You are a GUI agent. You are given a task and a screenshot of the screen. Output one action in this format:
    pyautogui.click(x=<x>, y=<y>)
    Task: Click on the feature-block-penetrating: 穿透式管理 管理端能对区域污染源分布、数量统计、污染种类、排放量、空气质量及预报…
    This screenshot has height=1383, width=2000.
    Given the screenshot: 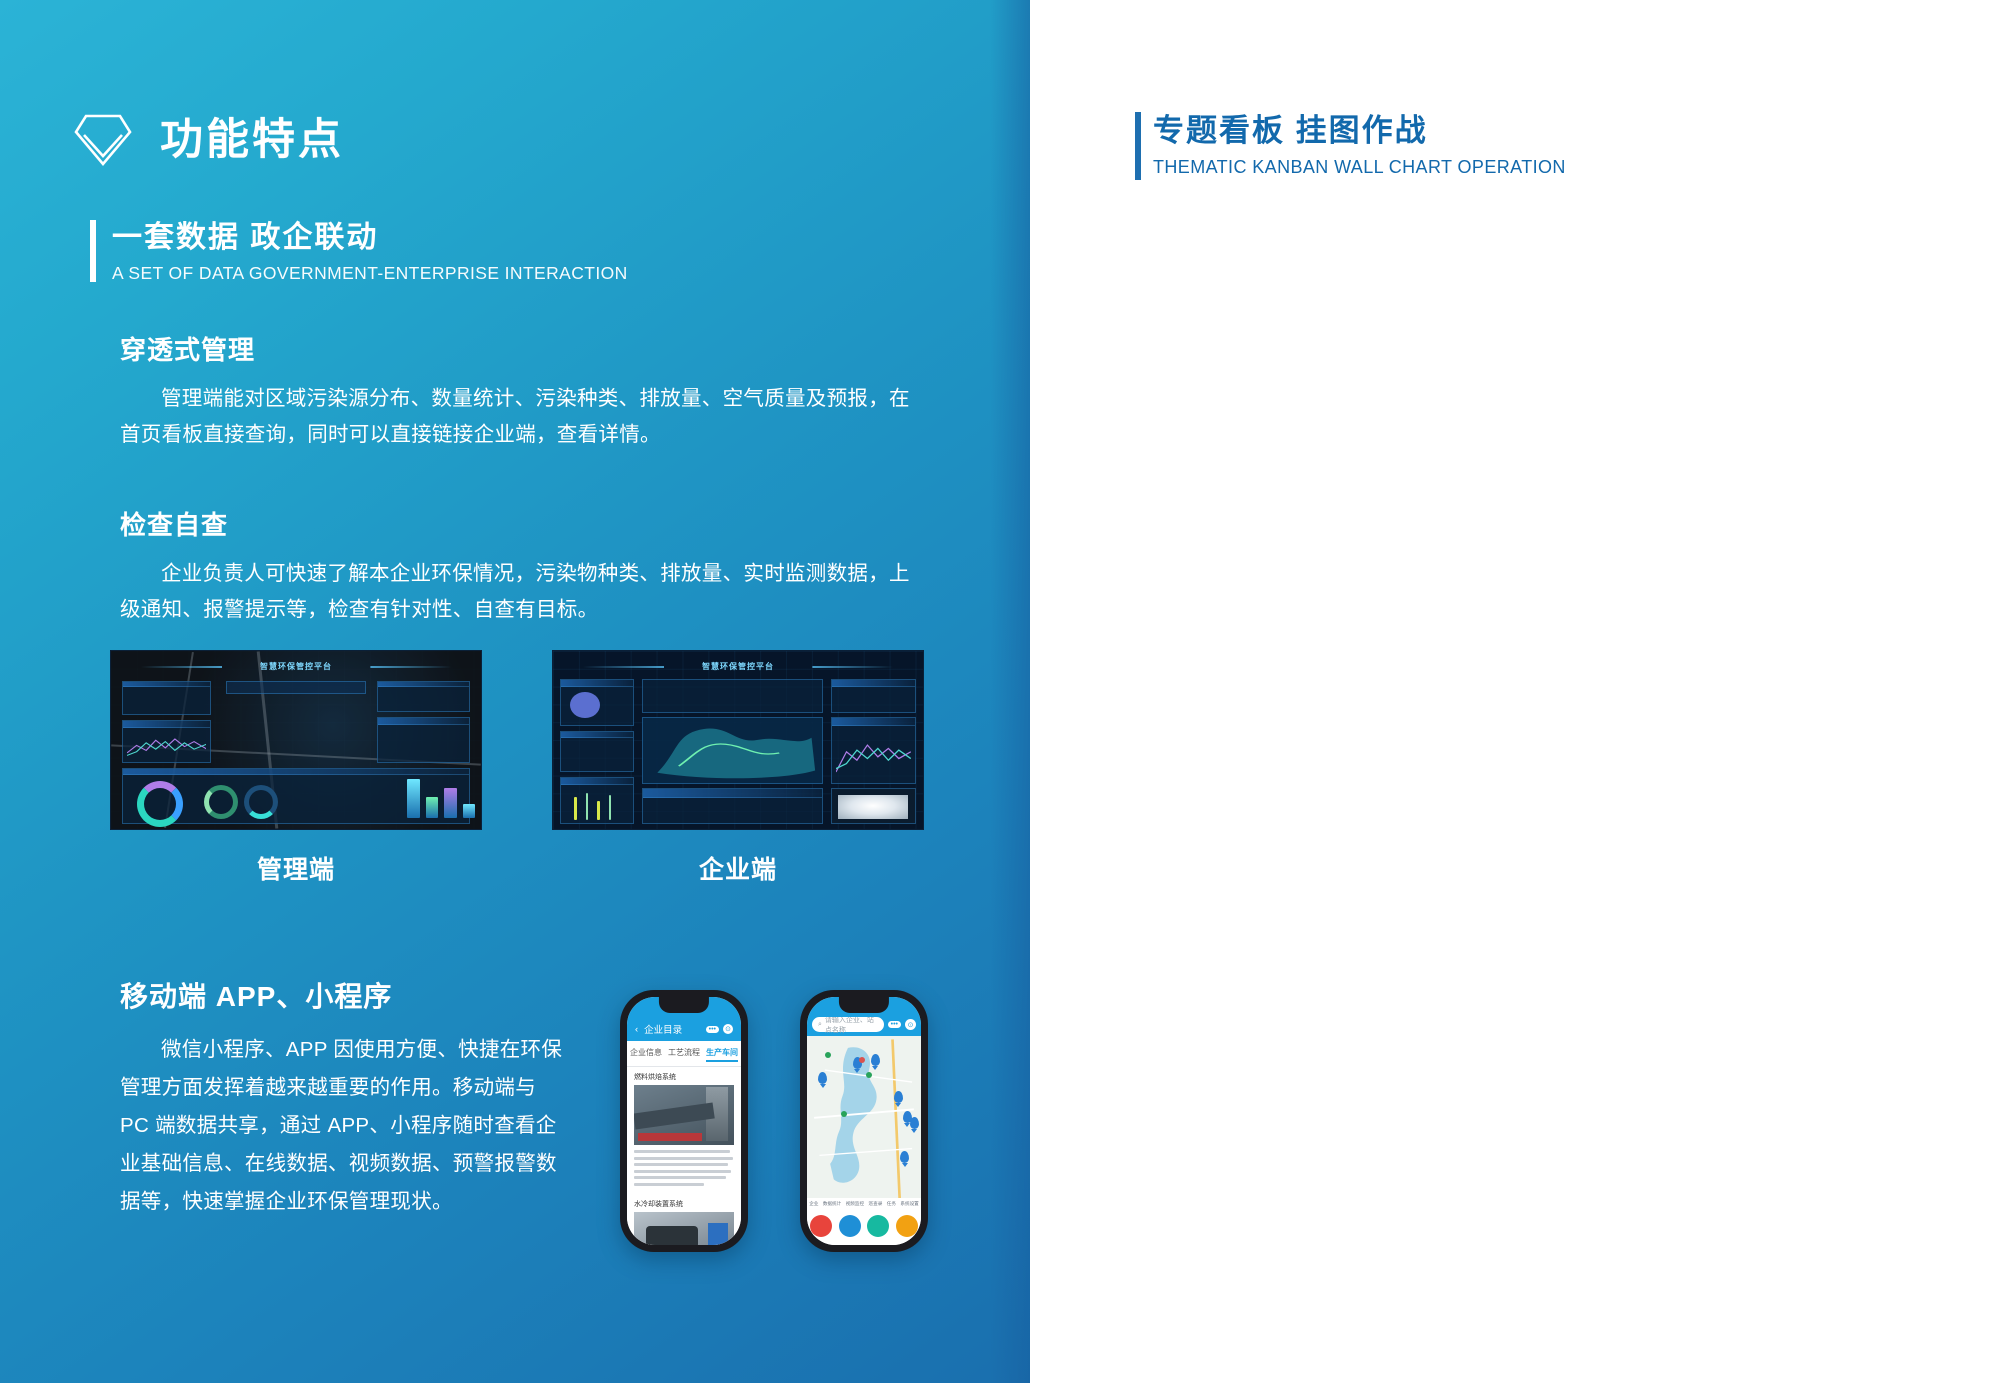 What is the action you would take?
    pyautogui.click(x=515, y=391)
    